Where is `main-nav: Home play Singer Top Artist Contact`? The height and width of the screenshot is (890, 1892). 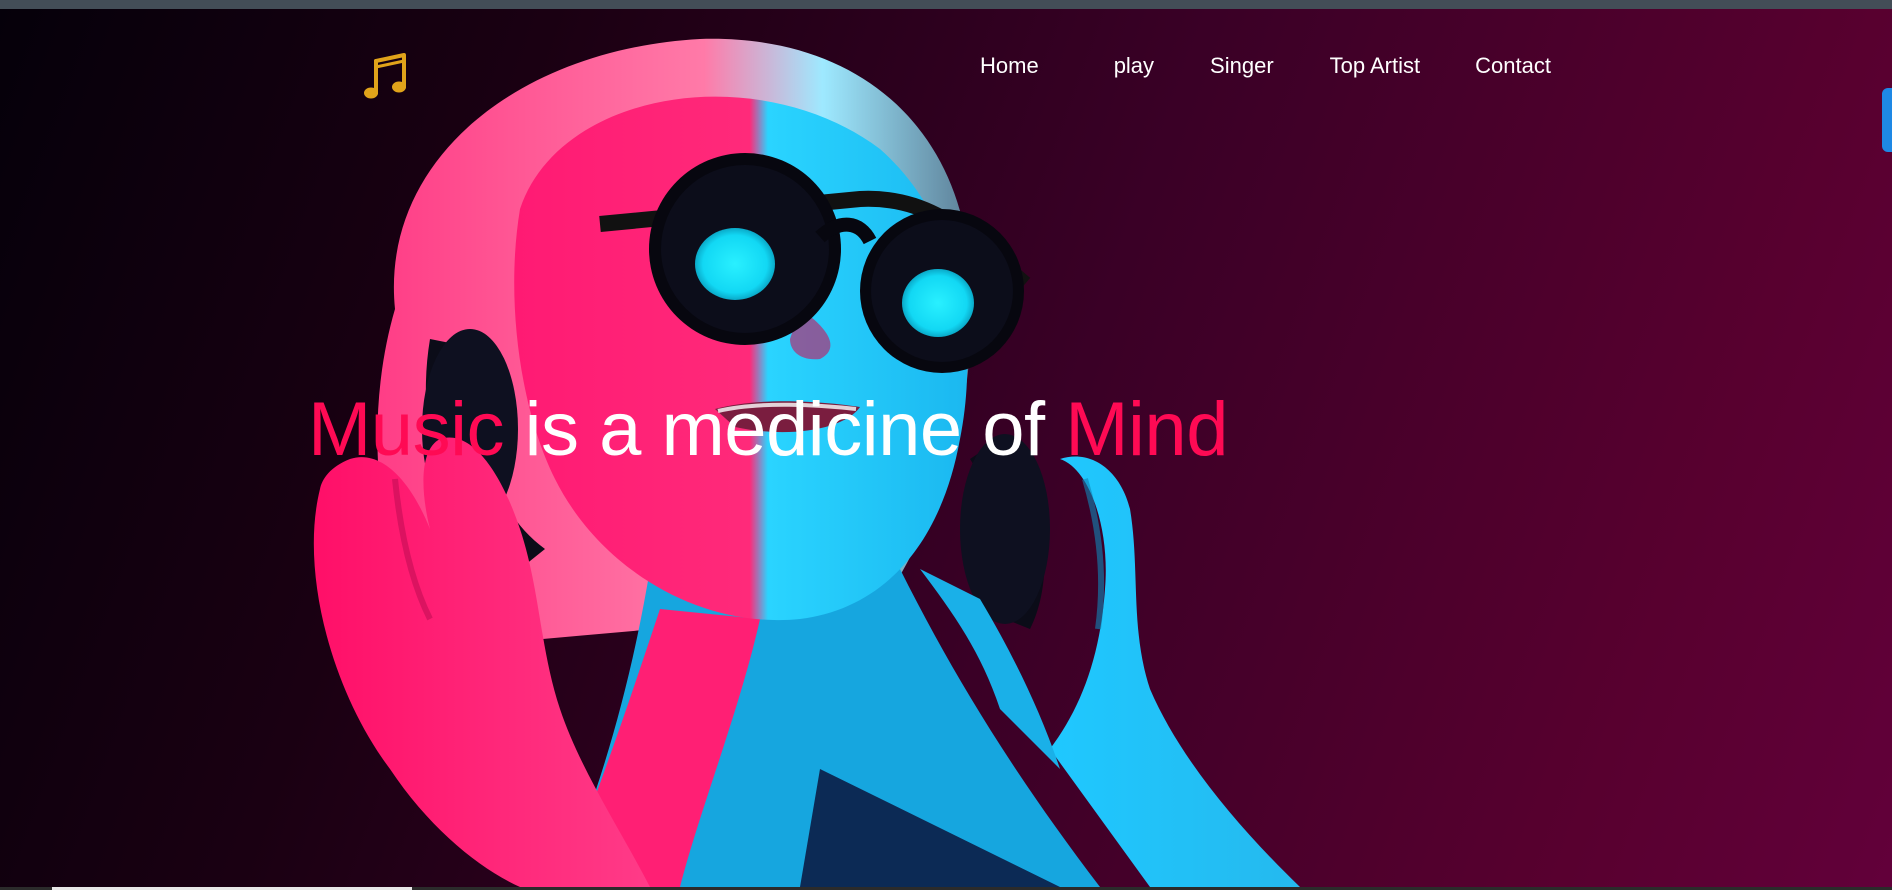 main-nav: Home play Singer Top Artist Contact is located at coordinates (1265, 66).